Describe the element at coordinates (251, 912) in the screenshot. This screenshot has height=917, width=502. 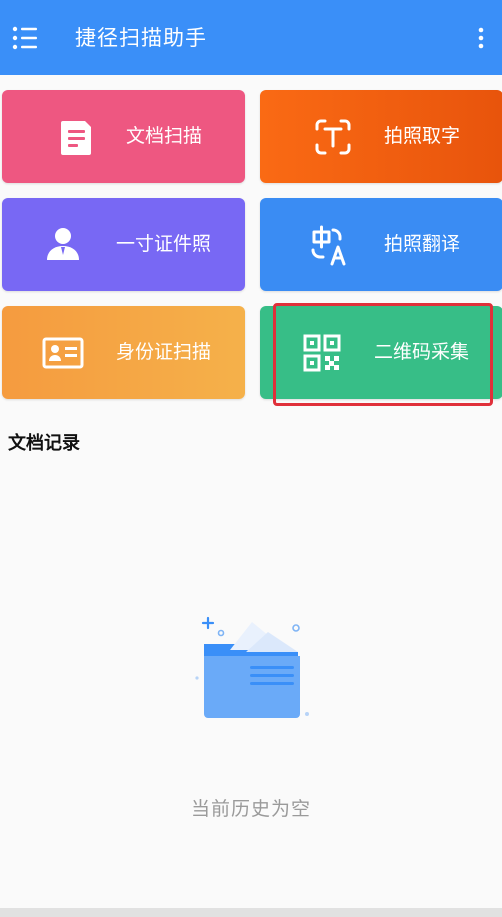
I see `bottom-divider` at that location.